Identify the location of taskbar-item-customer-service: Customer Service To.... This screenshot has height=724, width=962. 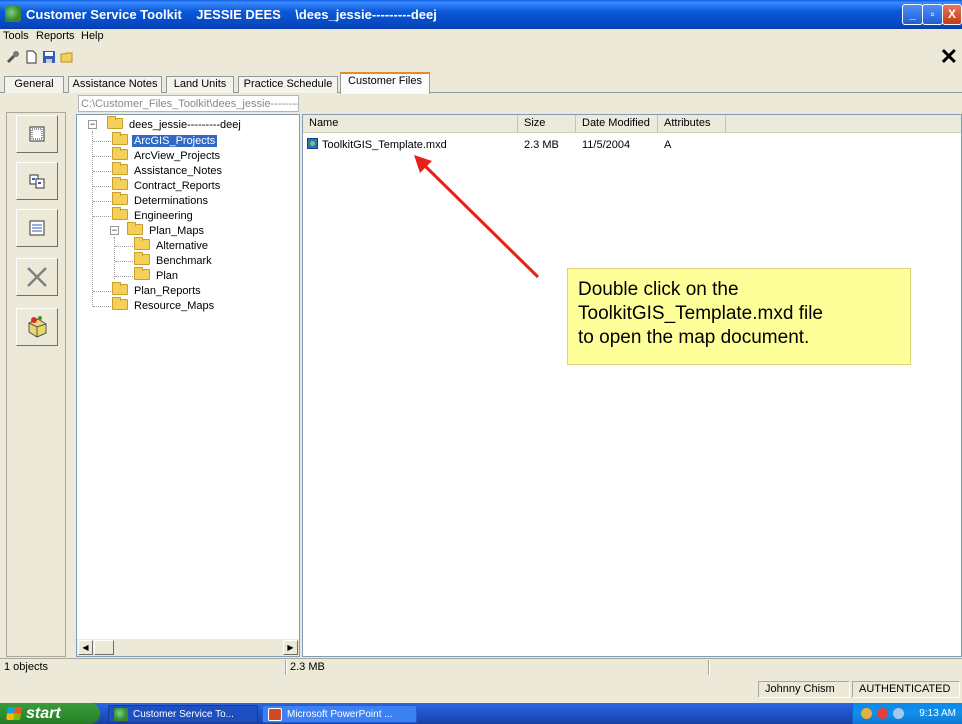
(183, 714).